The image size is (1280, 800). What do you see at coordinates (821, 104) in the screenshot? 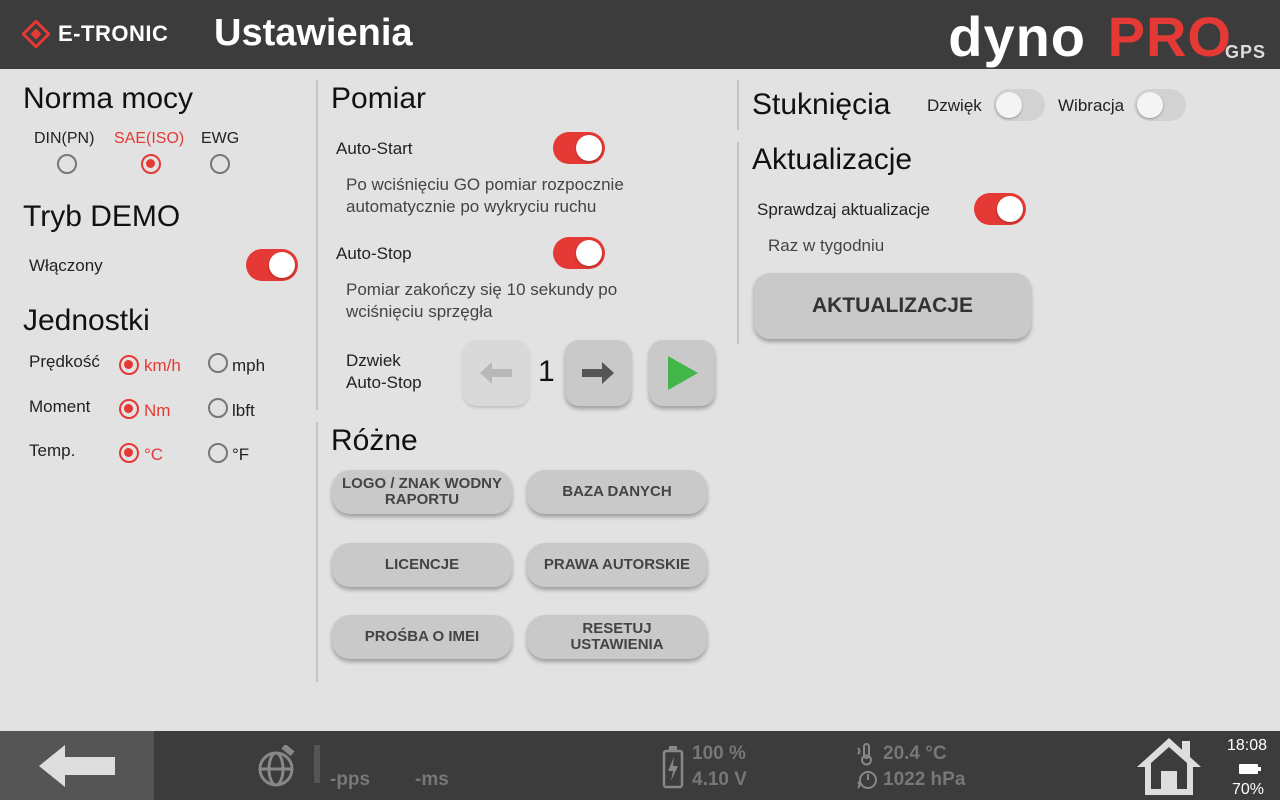
I see `stukniecia-title: Stuknięcia` at bounding box center [821, 104].